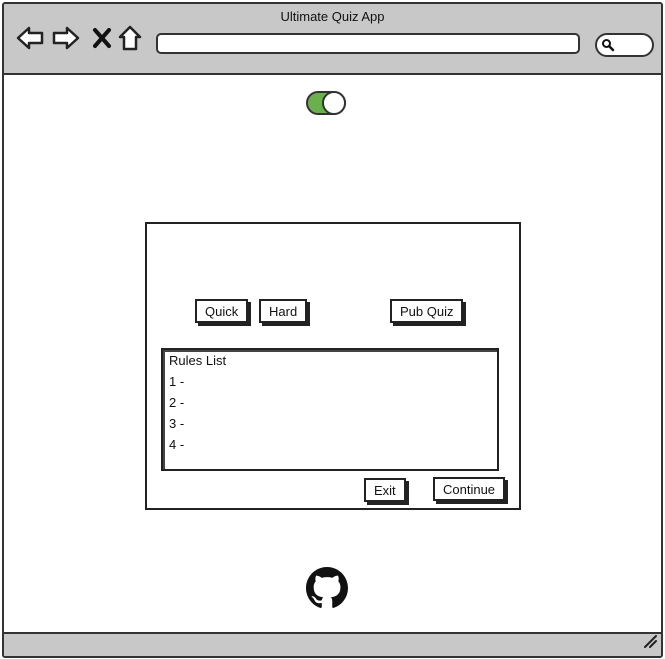  Describe the element at coordinates (332, 16) in the screenshot. I see `window-title: Ultimate Quiz App` at that location.